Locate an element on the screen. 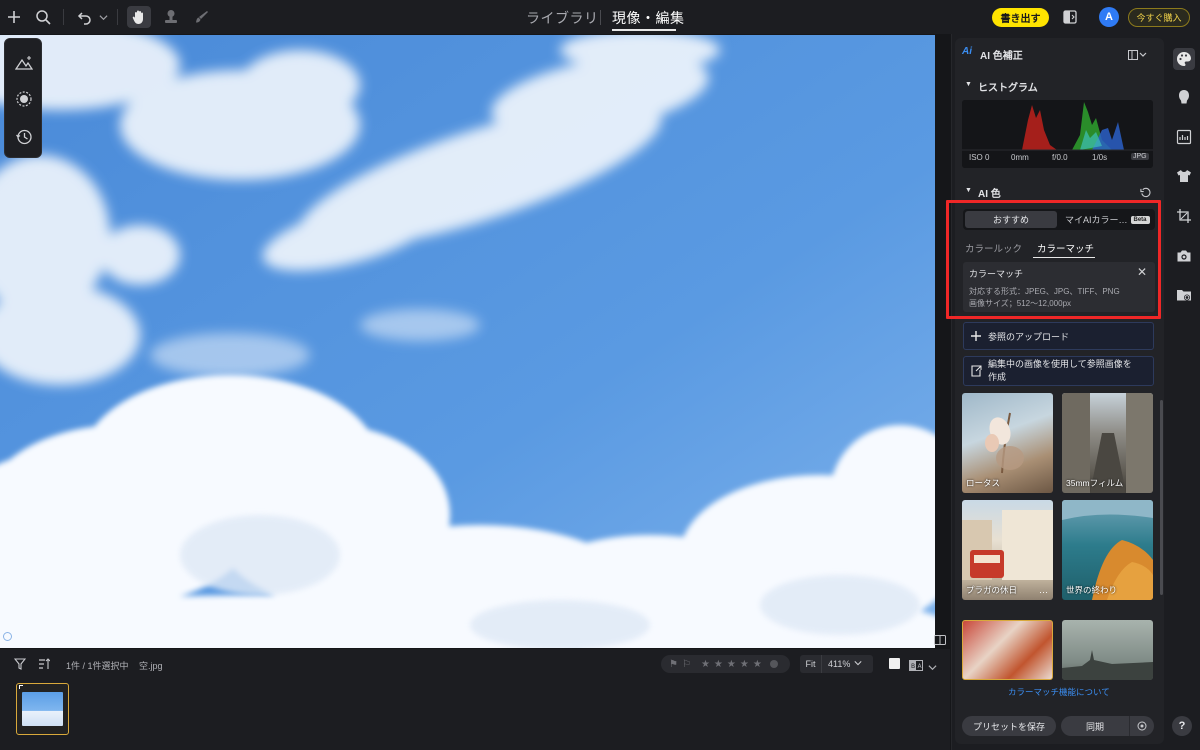 Image resolution: width=1200 pixels, height=750 pixels. selection-count: 1件 / 1件選択中 is located at coordinates (97, 666).